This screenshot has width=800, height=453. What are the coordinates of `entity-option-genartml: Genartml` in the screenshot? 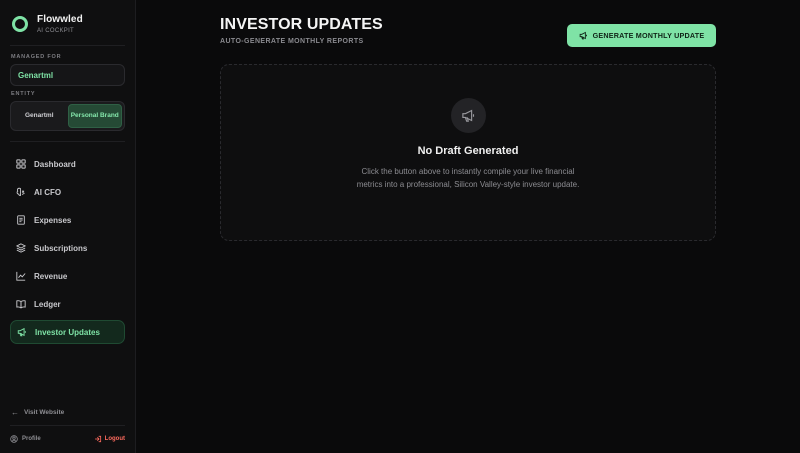 It's located at (39, 116).